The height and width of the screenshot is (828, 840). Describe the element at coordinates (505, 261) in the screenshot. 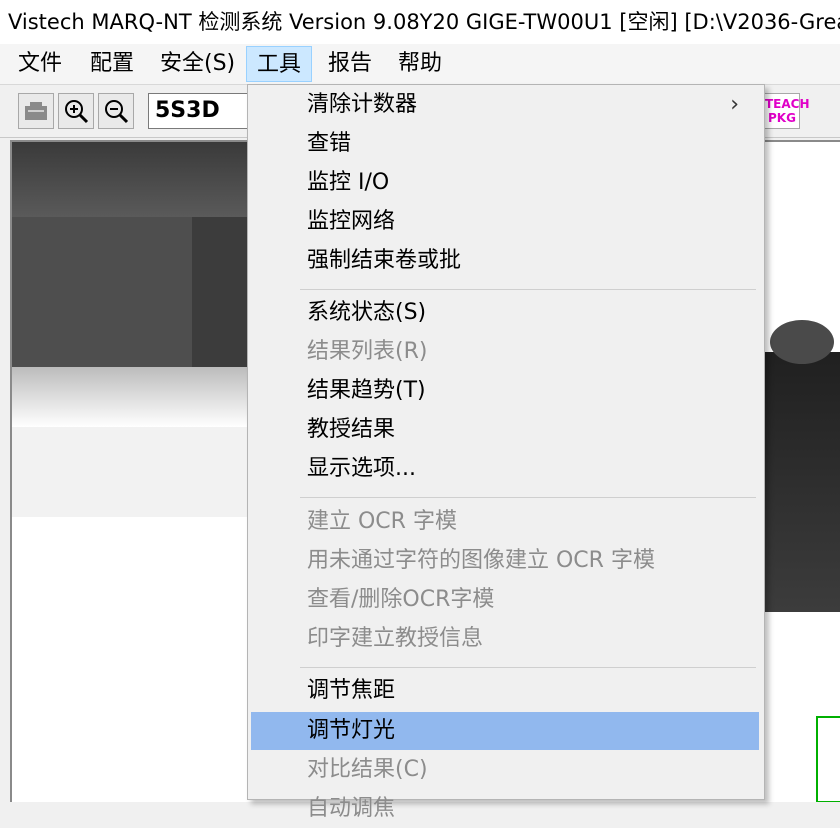

I see `menu-item-force-end-batch: 强制结束卷或批` at that location.